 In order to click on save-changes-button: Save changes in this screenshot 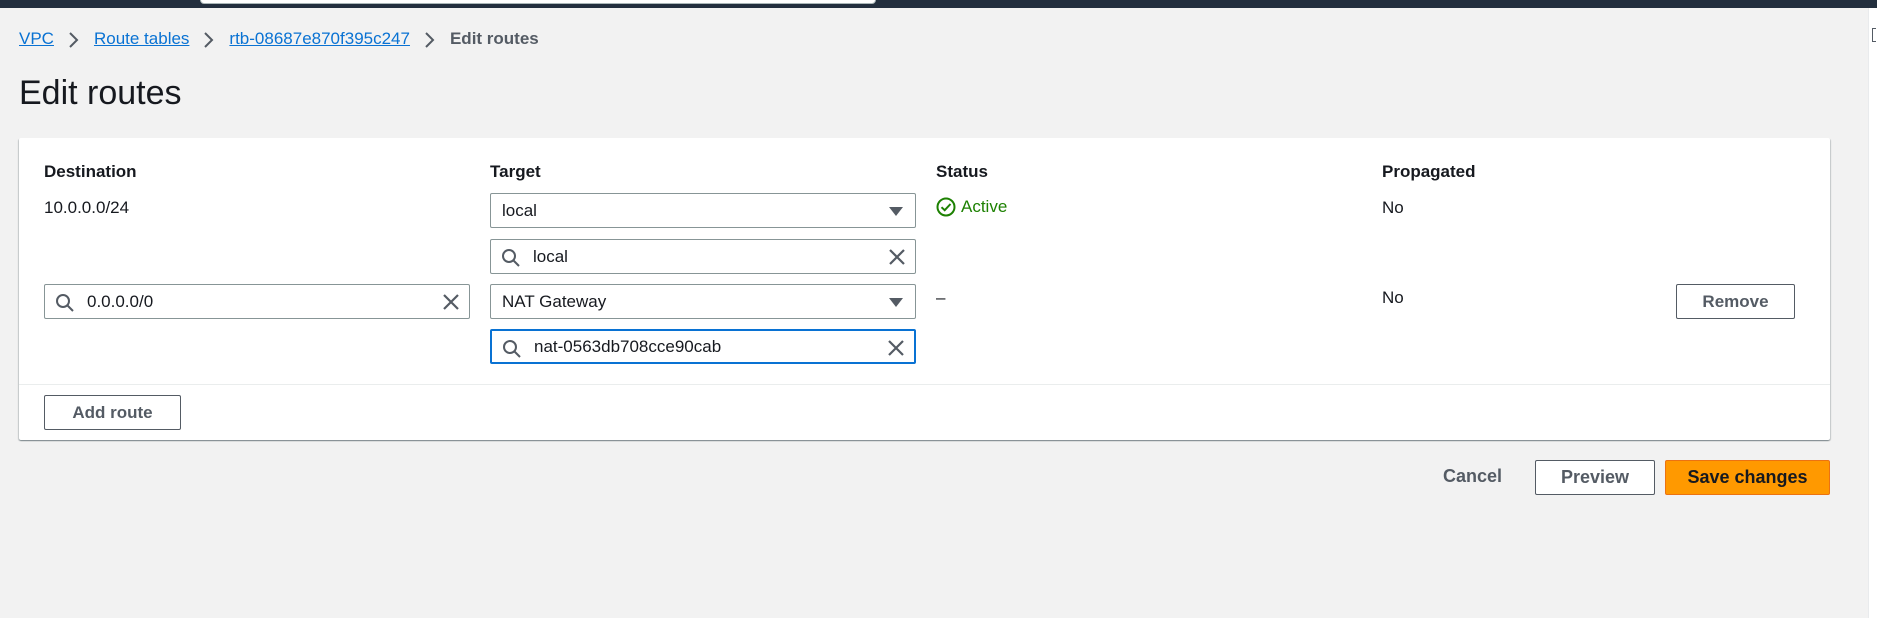, I will do `click(1747, 477)`.